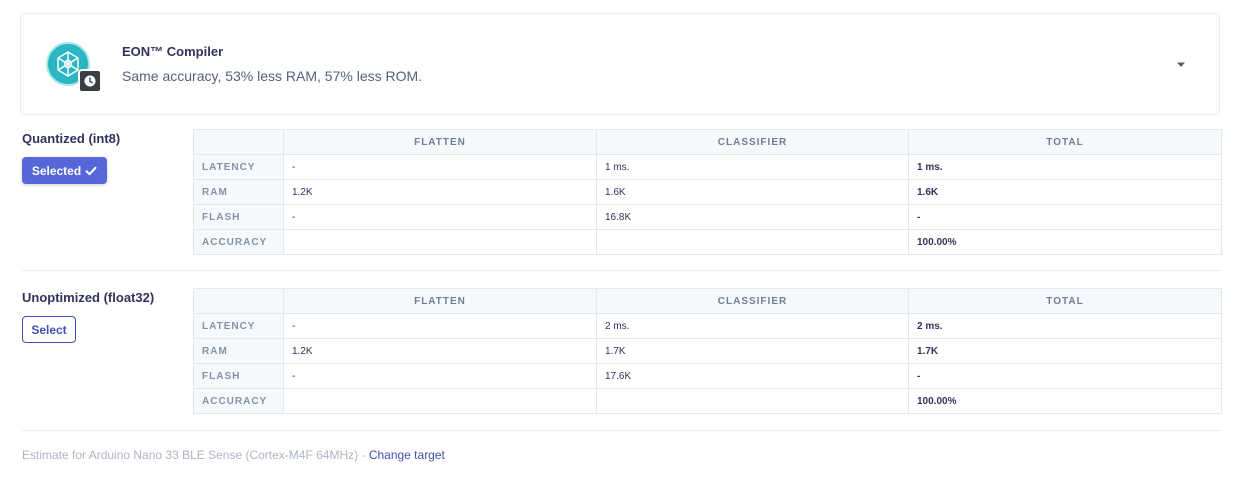 The image size is (1246, 480). I want to click on cell-total: 2 ms., so click(1065, 326).